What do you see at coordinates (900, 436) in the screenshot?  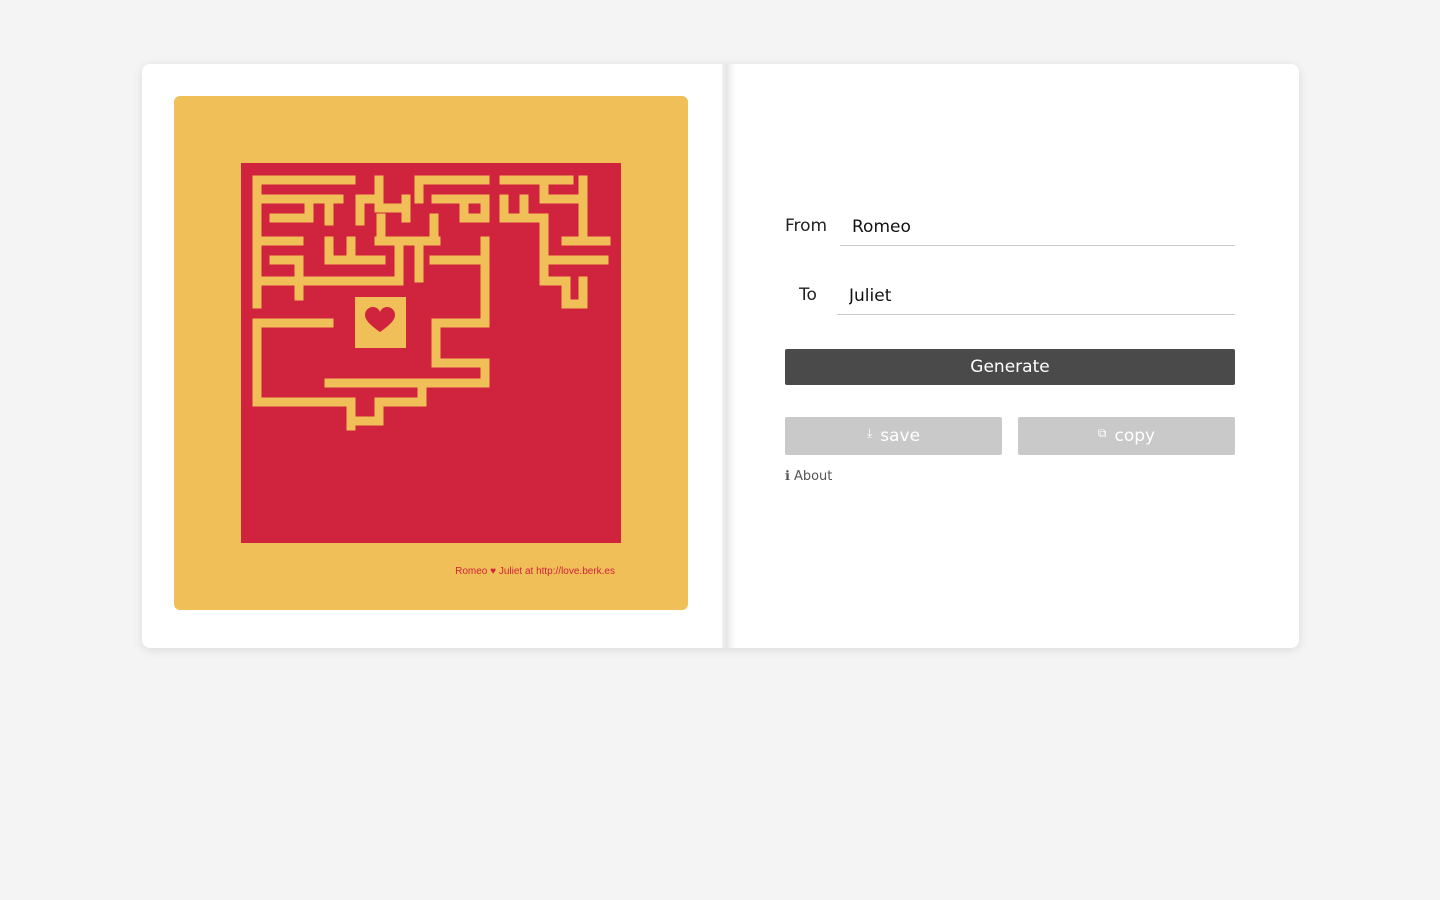 I see `save-label: save` at bounding box center [900, 436].